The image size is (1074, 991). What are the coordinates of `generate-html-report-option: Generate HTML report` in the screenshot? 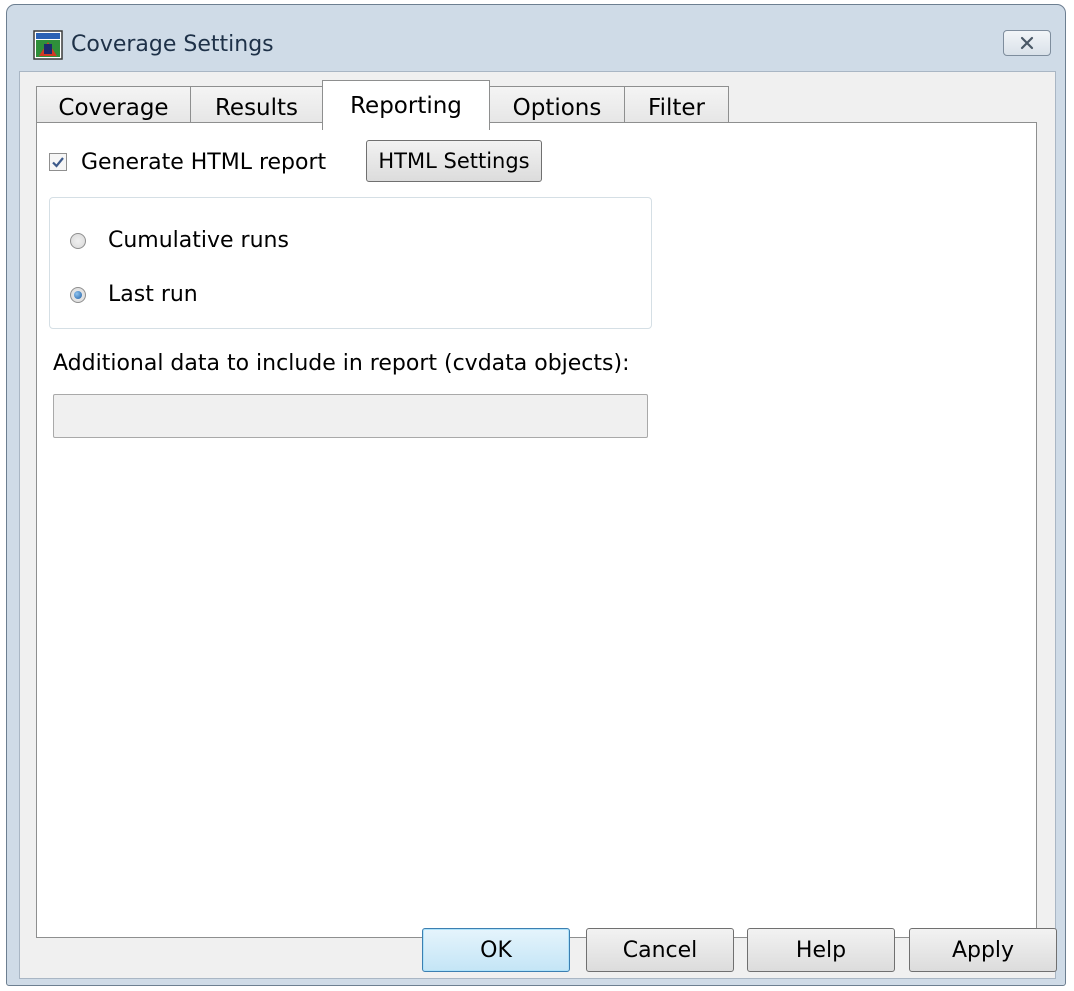 It's located at (188, 162).